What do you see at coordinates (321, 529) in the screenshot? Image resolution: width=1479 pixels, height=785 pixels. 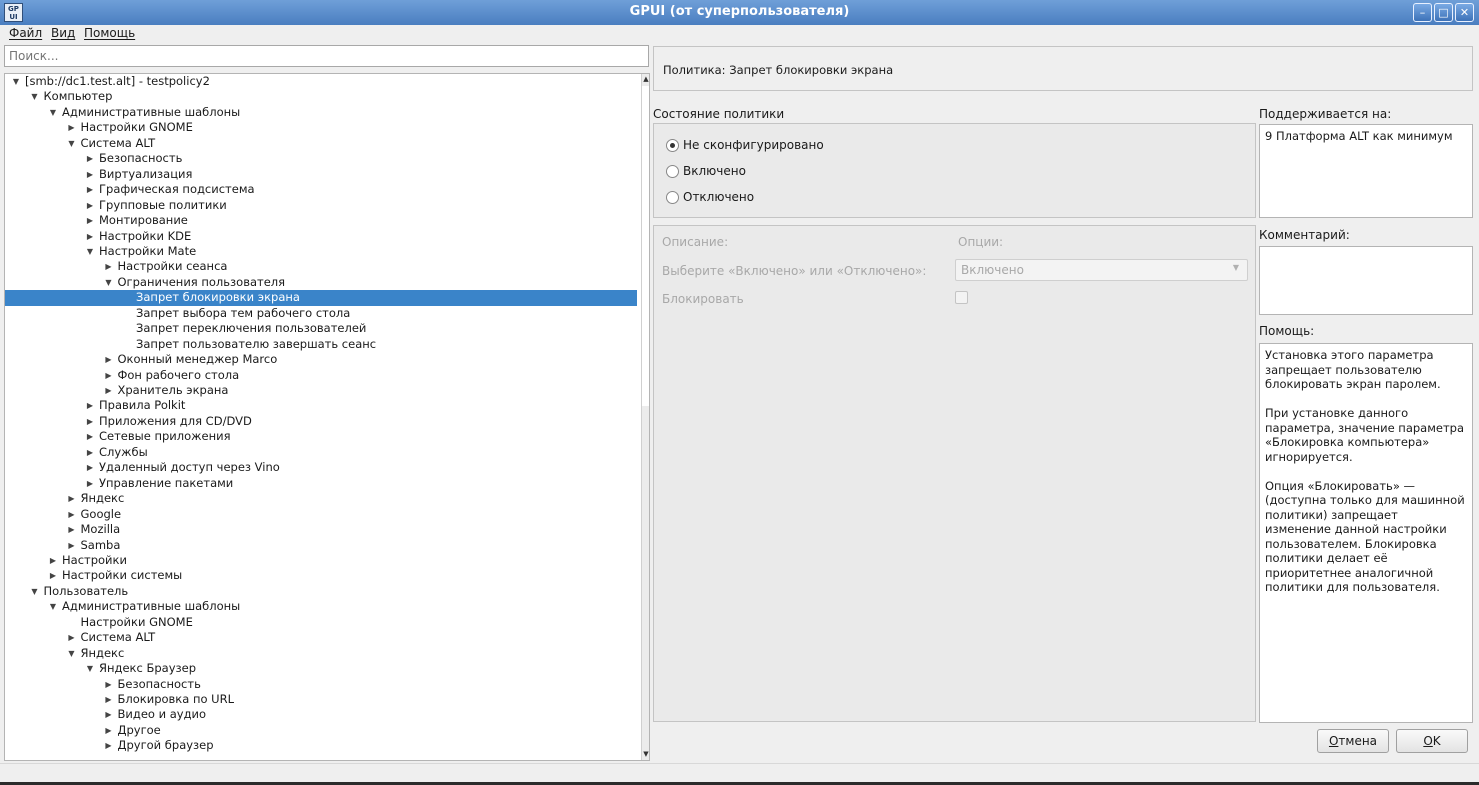 I see `tree-item: ▶ Mozilla` at bounding box center [321, 529].